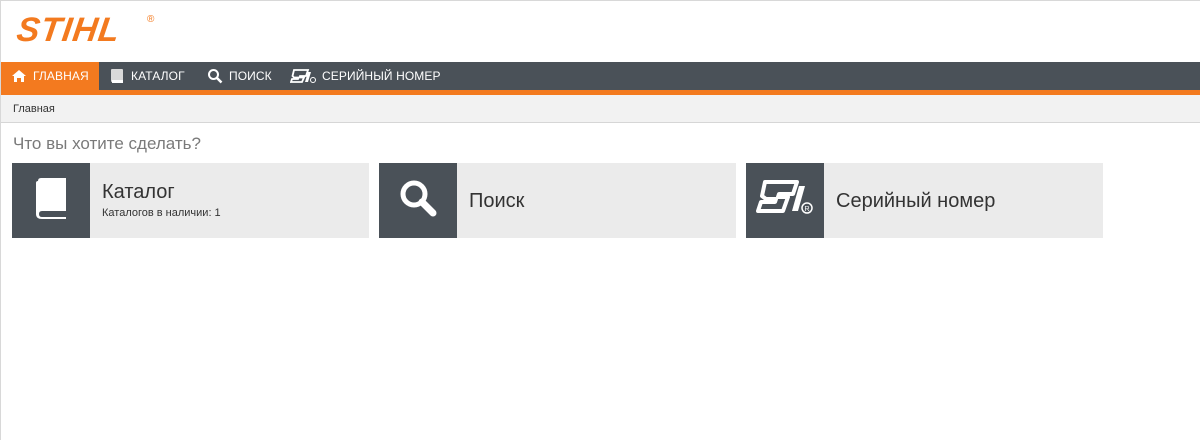  What do you see at coordinates (68, 30) in the screenshot?
I see `stihl-logo: STIHL` at bounding box center [68, 30].